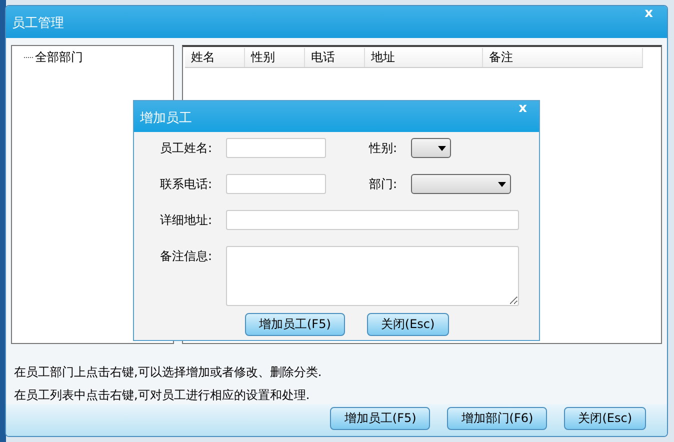 The height and width of the screenshot is (442, 674). I want to click on field-label: 性别:, so click(383, 148).